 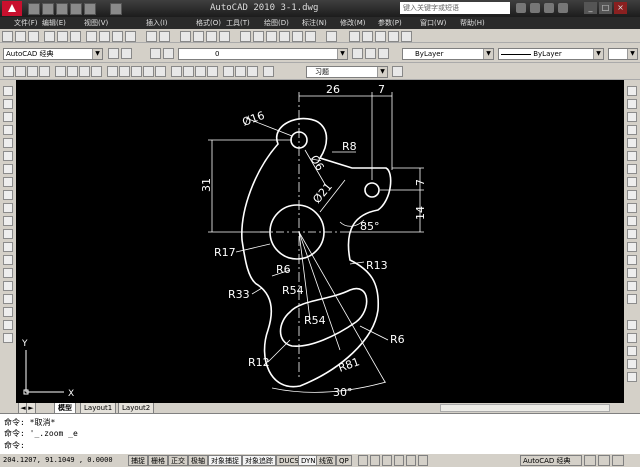 I want to click on preview-icon, so click(x=62, y=36).